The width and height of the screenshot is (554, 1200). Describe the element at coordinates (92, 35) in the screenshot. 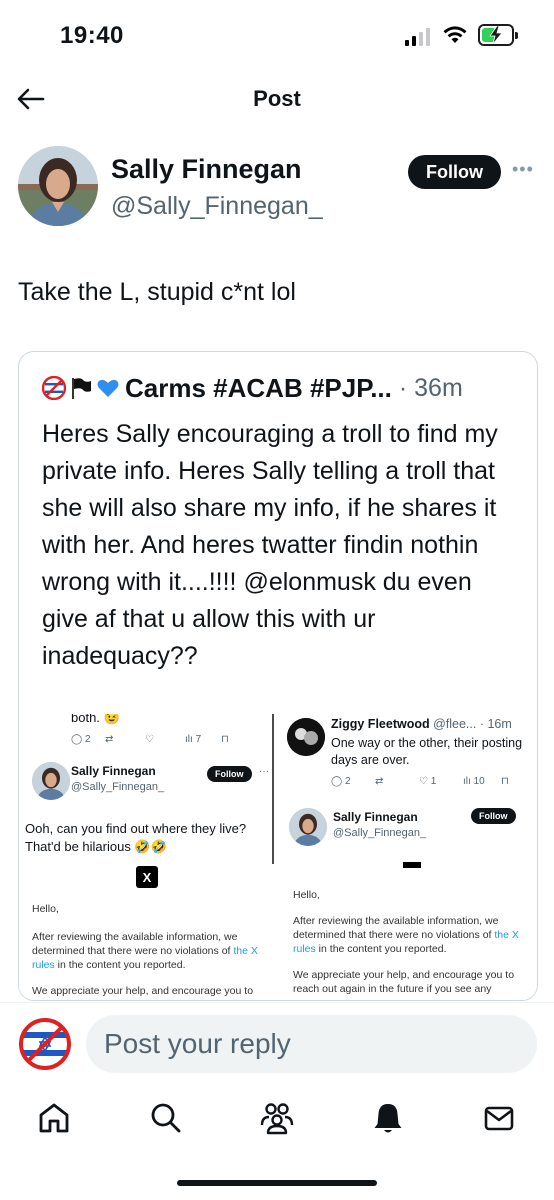

I see `status-time: 19:40` at that location.